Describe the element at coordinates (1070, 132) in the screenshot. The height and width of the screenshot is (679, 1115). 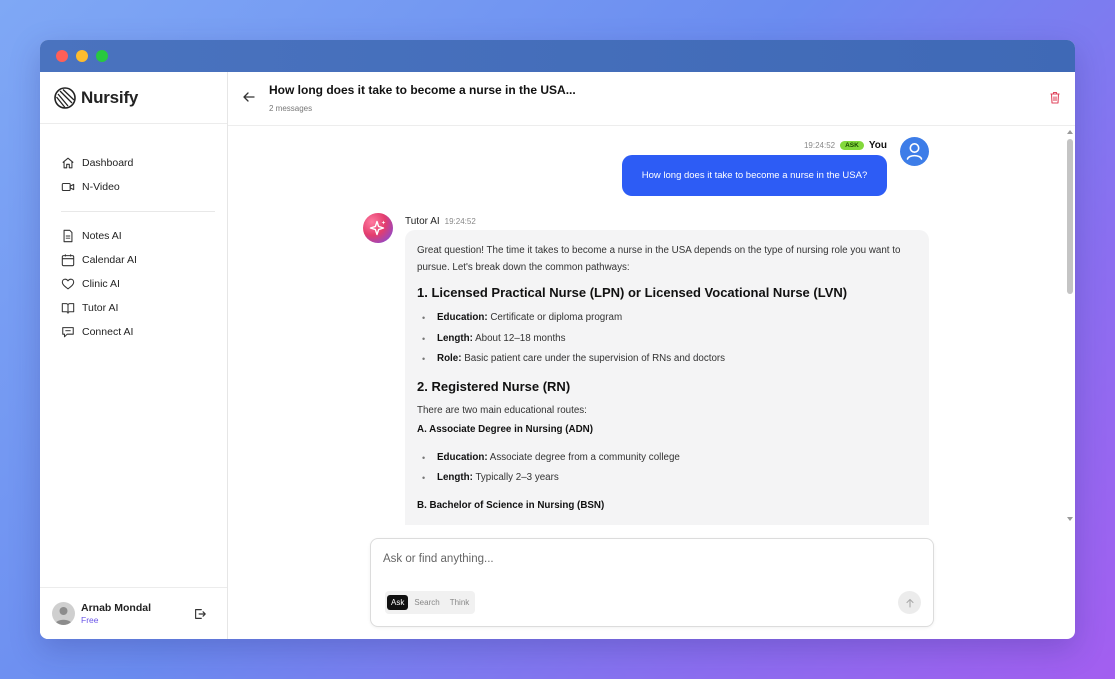
I see `scroll-up-arrow` at that location.